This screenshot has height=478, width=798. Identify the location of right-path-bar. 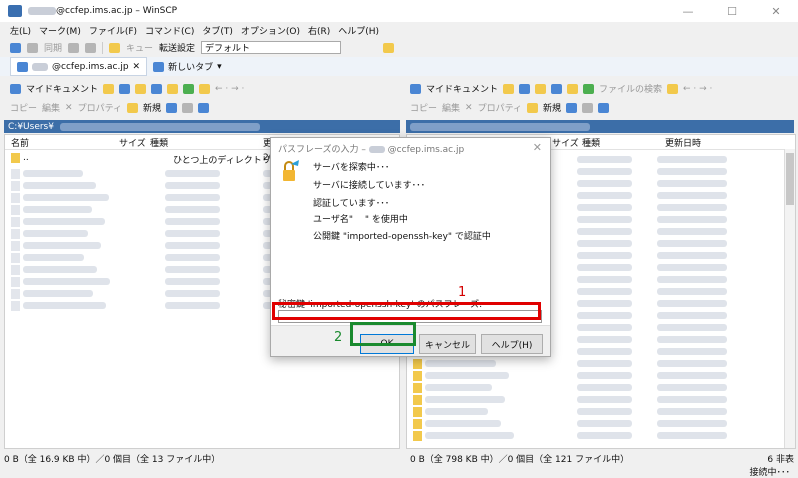
(600, 126).